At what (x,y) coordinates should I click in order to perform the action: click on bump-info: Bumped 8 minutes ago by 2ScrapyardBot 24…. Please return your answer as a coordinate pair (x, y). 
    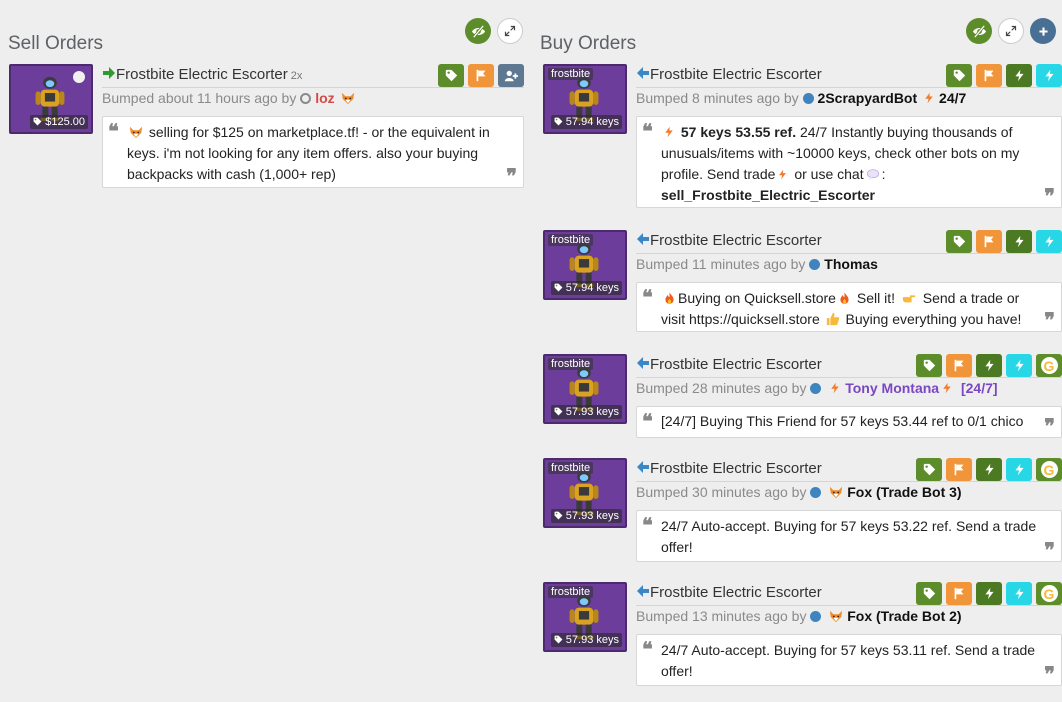
    Looking at the image, I should click on (801, 98).